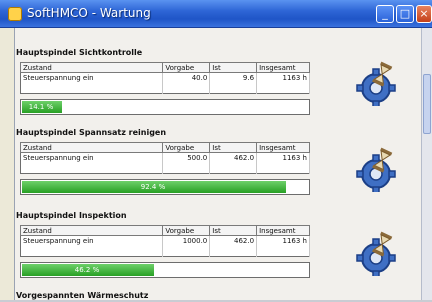 The width and height of the screenshot is (432, 302). What do you see at coordinates (233, 77) in the screenshot?
I see `cell-actual: 9.6` at bounding box center [233, 77].